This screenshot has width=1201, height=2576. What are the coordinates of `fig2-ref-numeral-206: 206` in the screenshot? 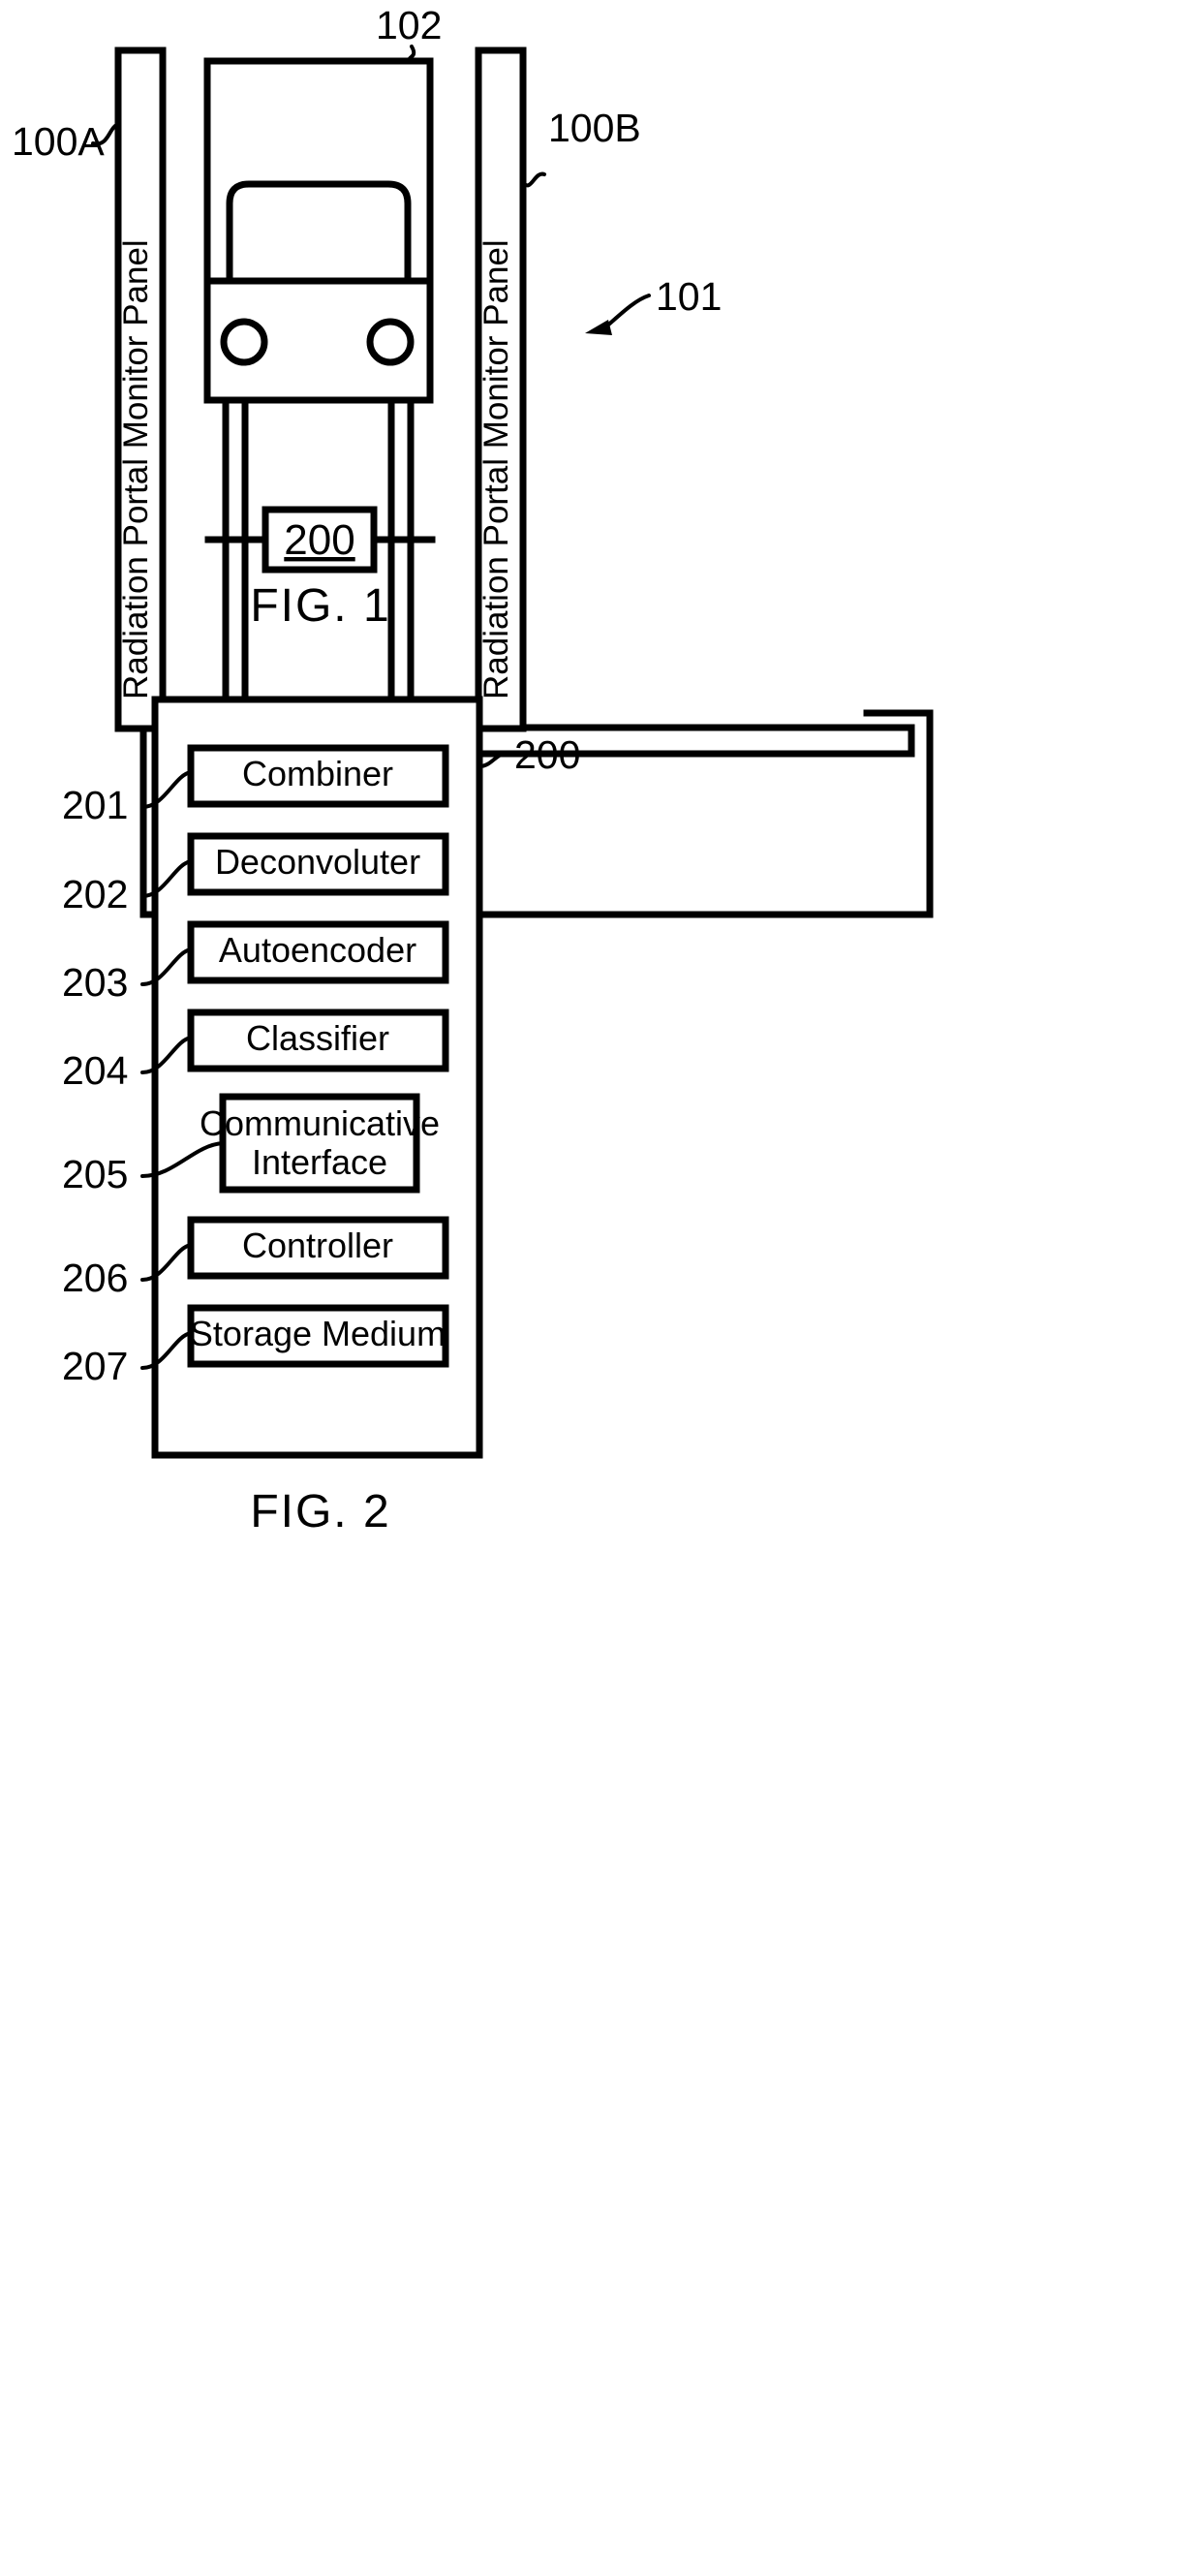 It's located at (95, 1278).